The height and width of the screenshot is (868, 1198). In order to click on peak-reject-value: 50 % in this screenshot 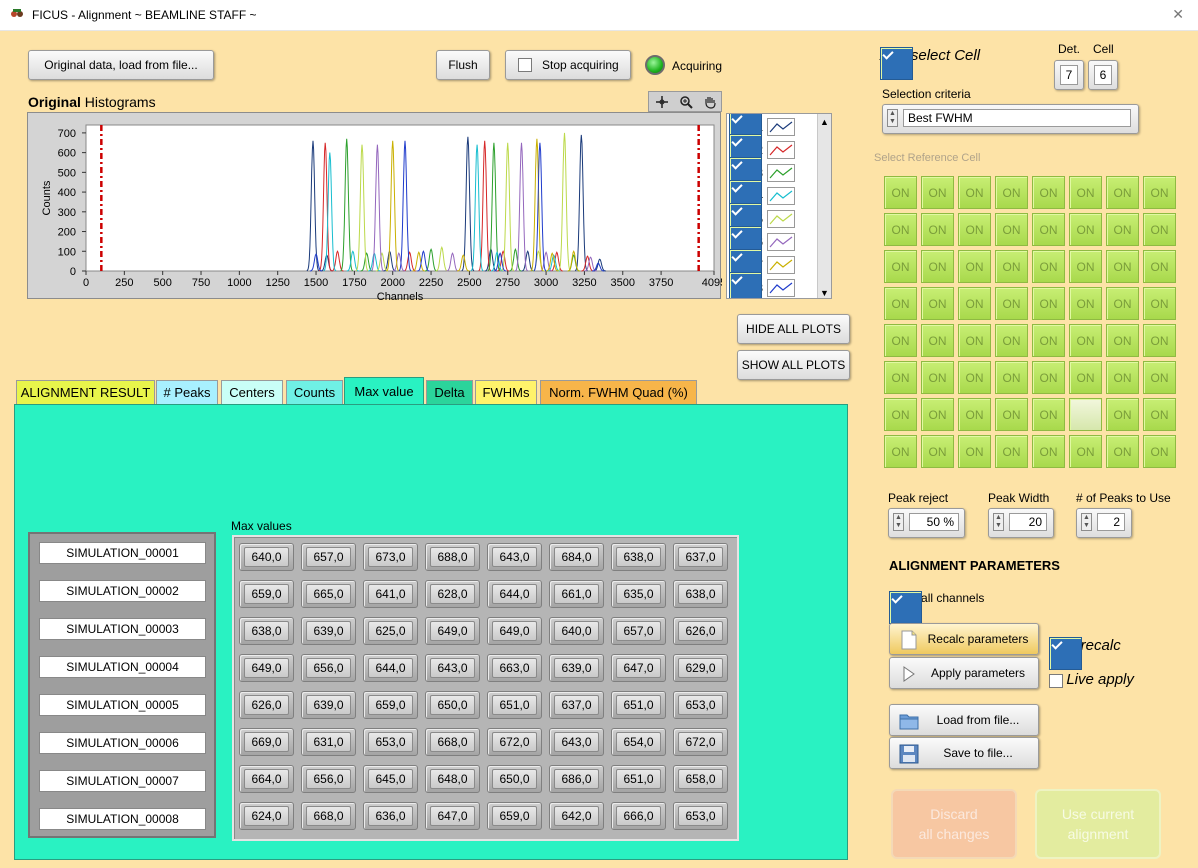, I will do `click(934, 522)`.